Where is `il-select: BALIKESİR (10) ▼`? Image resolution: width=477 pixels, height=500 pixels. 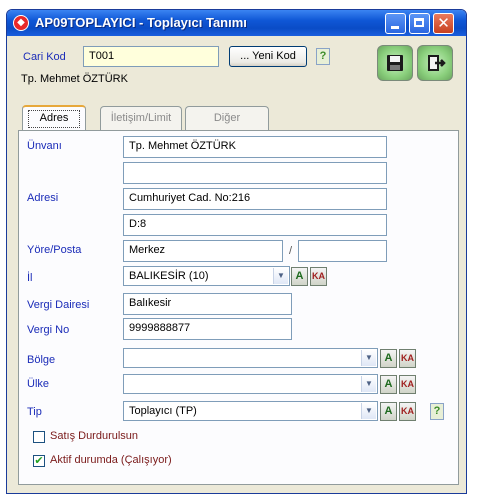 il-select: BALIKESİR (10) ▼ is located at coordinates (206, 276).